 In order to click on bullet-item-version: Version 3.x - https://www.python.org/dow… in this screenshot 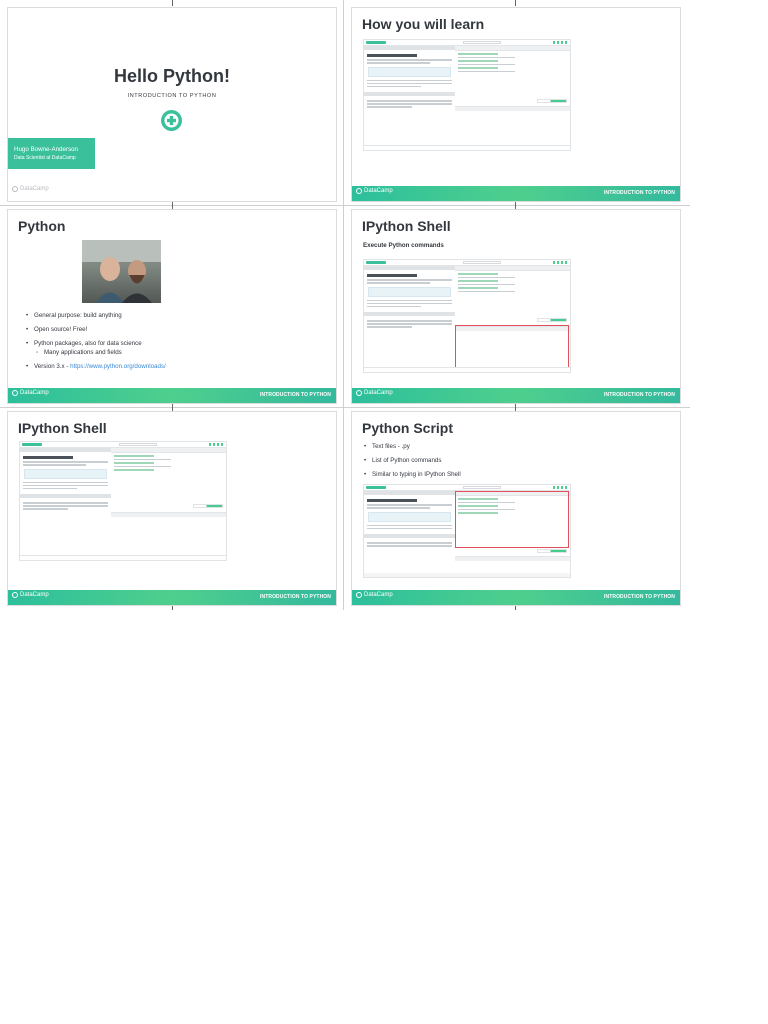, I will do `click(96, 366)`.